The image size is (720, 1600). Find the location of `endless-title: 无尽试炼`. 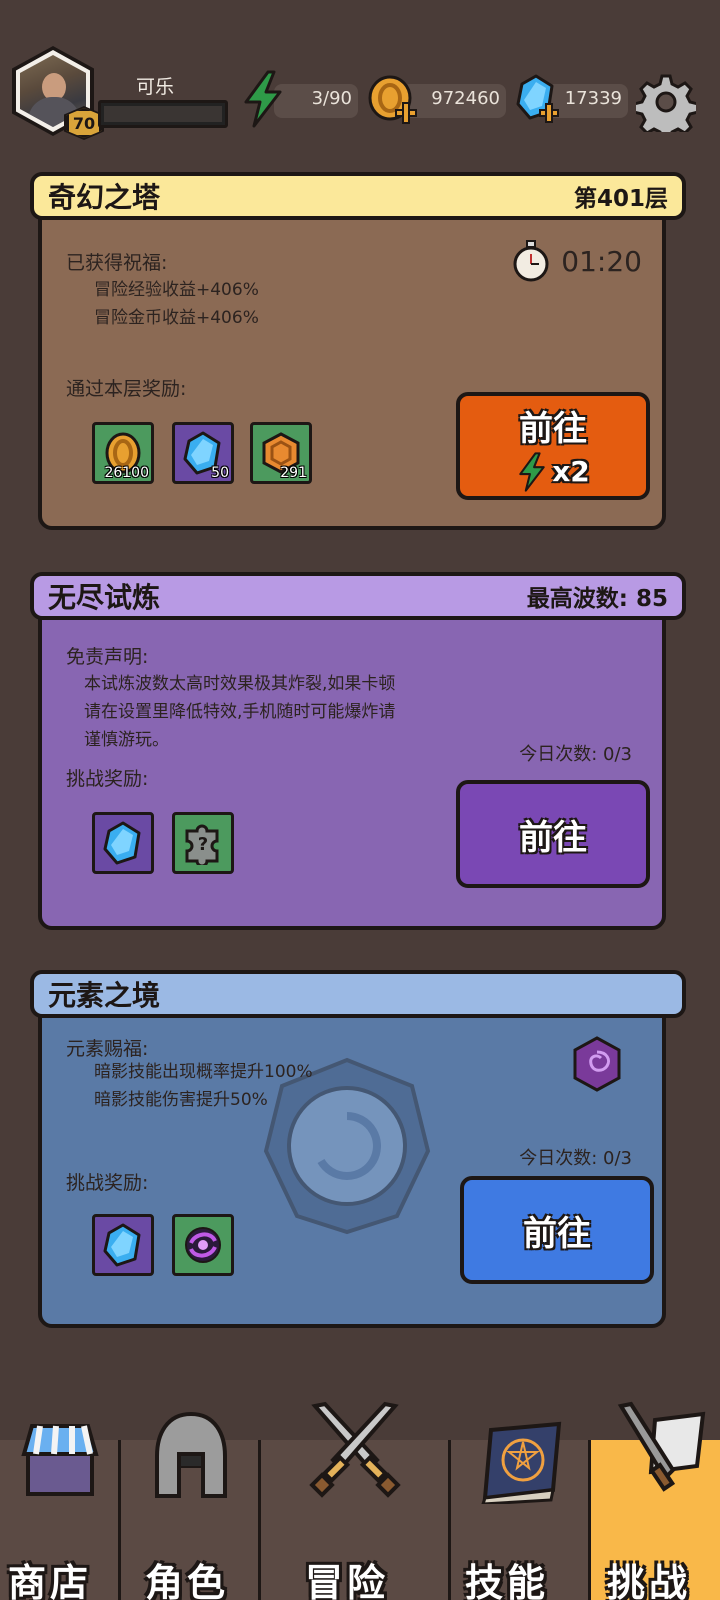

endless-title: 无尽试炼 is located at coordinates (104, 597).